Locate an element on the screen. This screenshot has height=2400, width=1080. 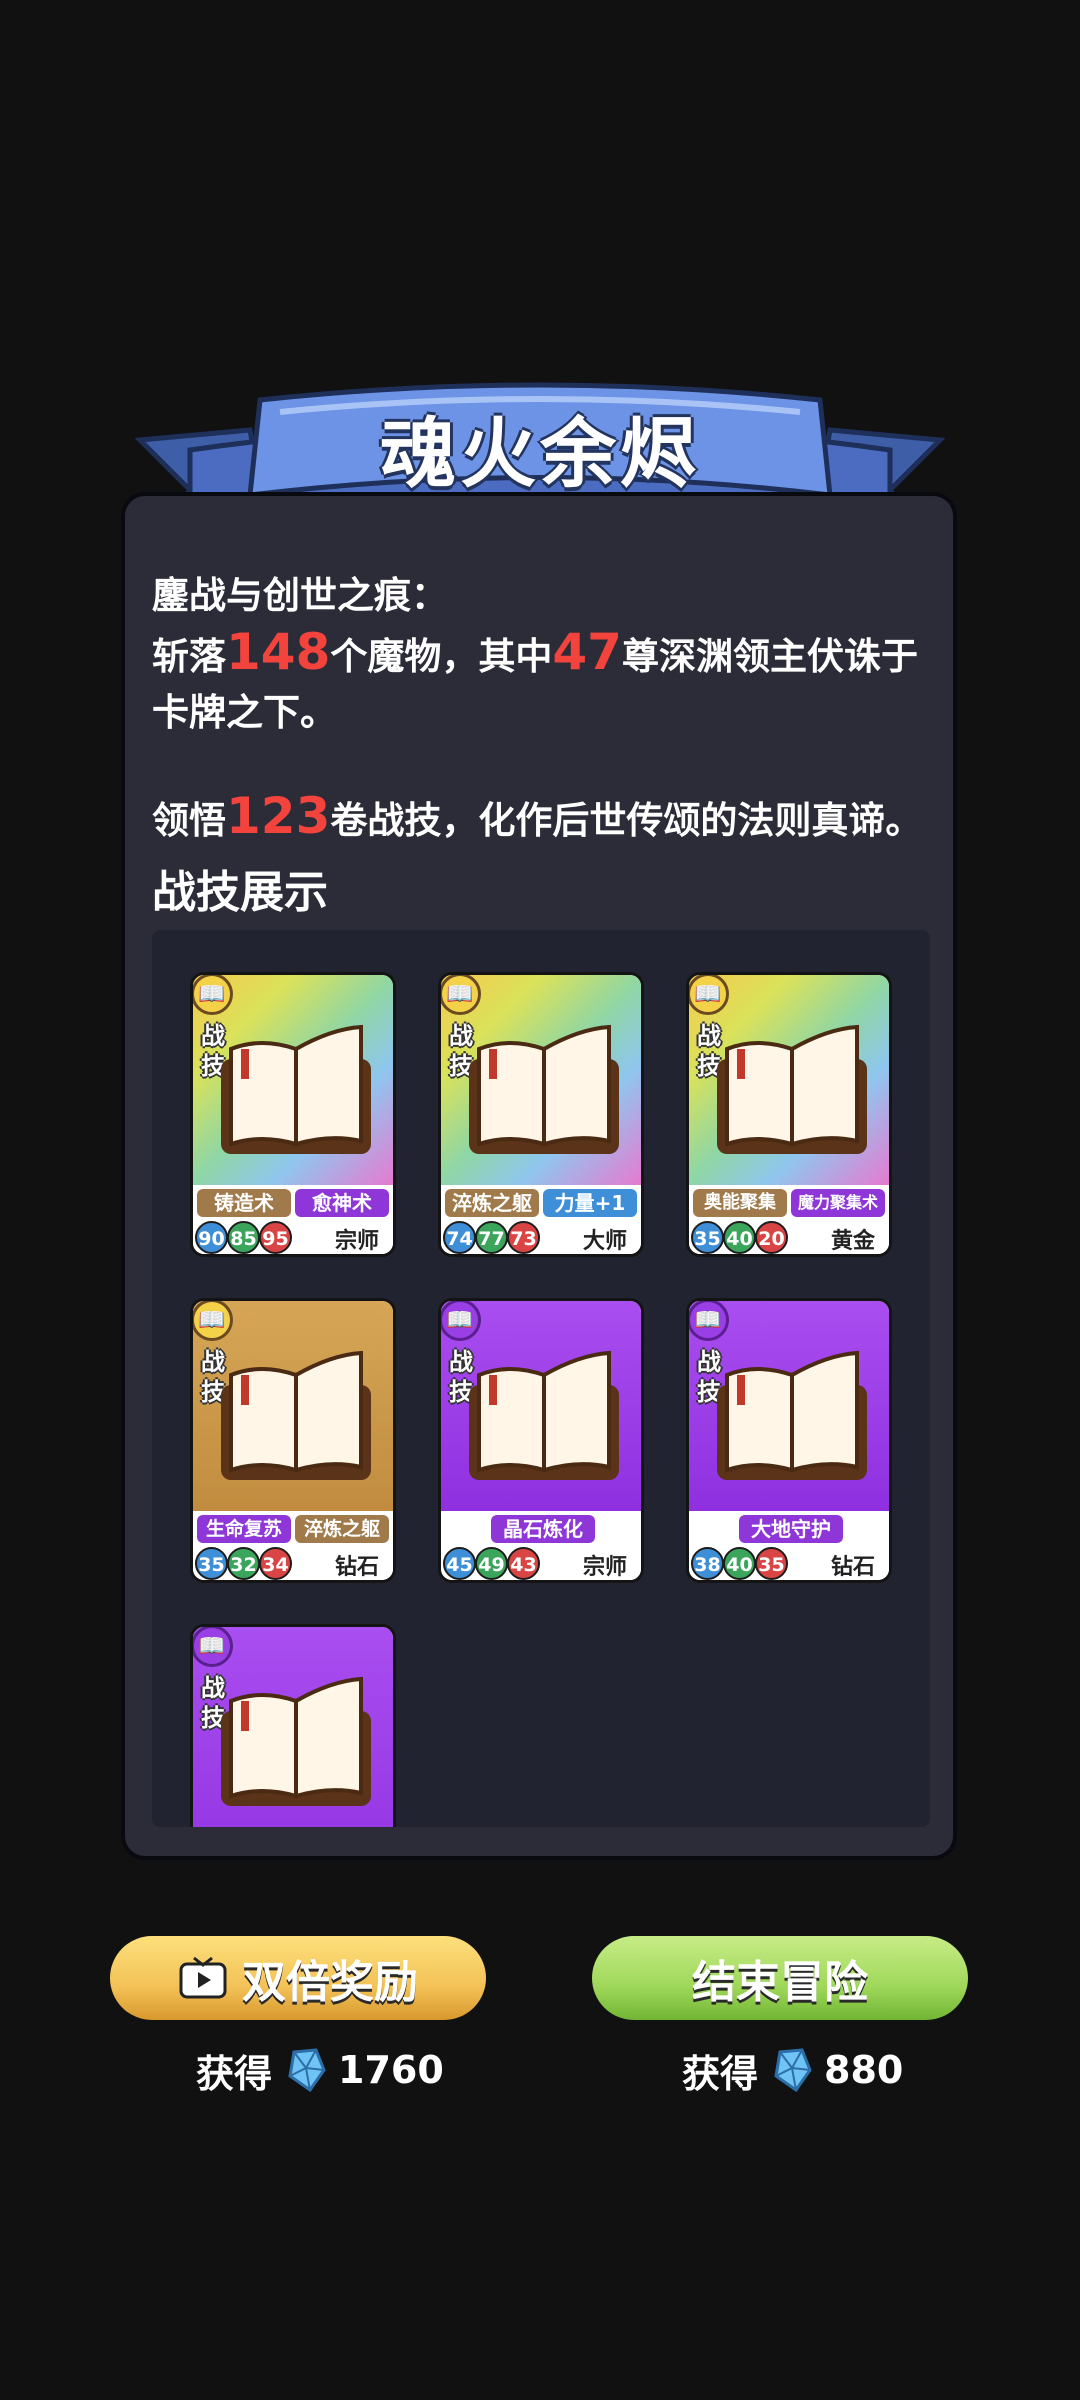
skill-card: 📖 战技 生命复苏 淬炼之躯 35 32 34 钻石 is located at coordinates (293, 1440).